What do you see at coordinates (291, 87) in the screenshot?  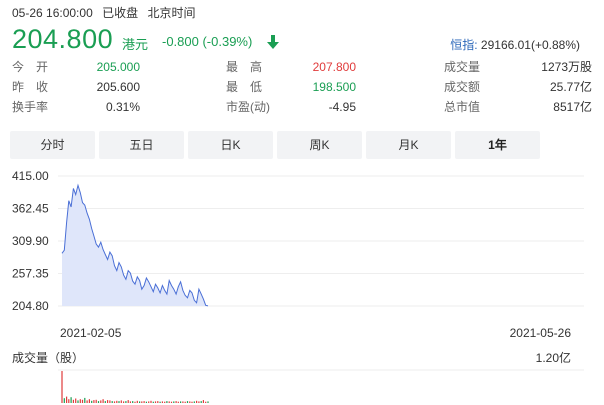 I see `stat-low: 最 低 198.500` at bounding box center [291, 87].